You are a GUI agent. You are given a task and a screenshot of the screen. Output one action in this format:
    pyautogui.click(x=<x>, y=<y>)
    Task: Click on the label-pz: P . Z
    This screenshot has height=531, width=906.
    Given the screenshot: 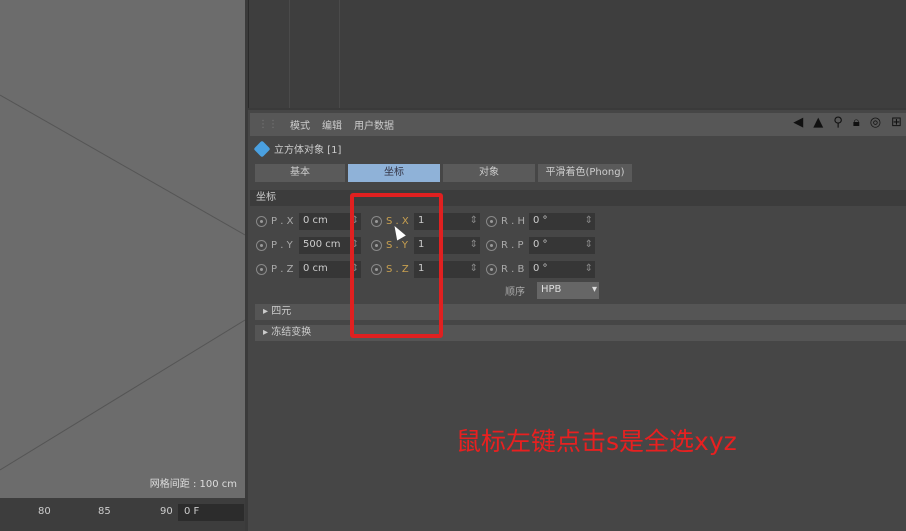 What is the action you would take?
    pyautogui.click(x=282, y=269)
    